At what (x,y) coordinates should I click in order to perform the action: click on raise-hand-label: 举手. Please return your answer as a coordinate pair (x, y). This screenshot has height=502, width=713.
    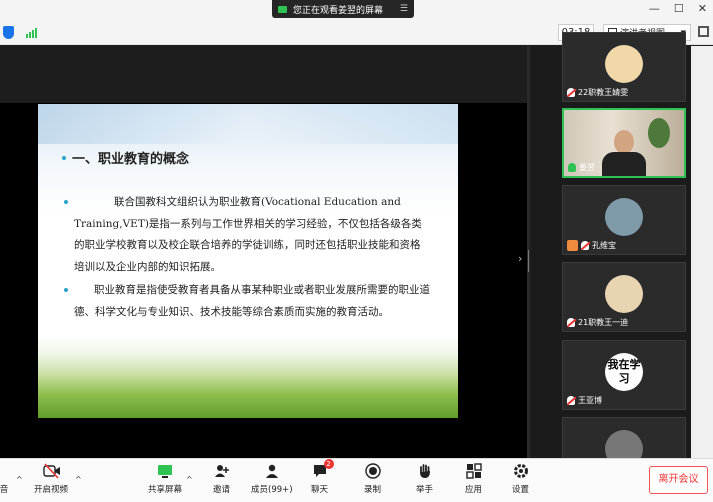
    Looking at the image, I should click on (425, 490).